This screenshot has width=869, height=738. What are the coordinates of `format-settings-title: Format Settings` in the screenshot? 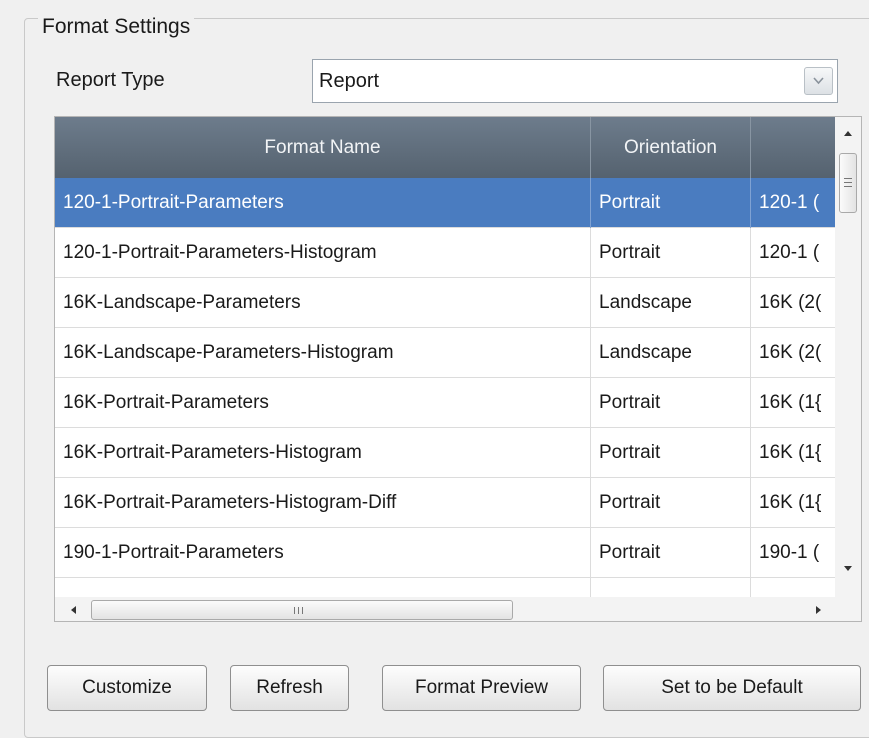 It's located at (116, 27).